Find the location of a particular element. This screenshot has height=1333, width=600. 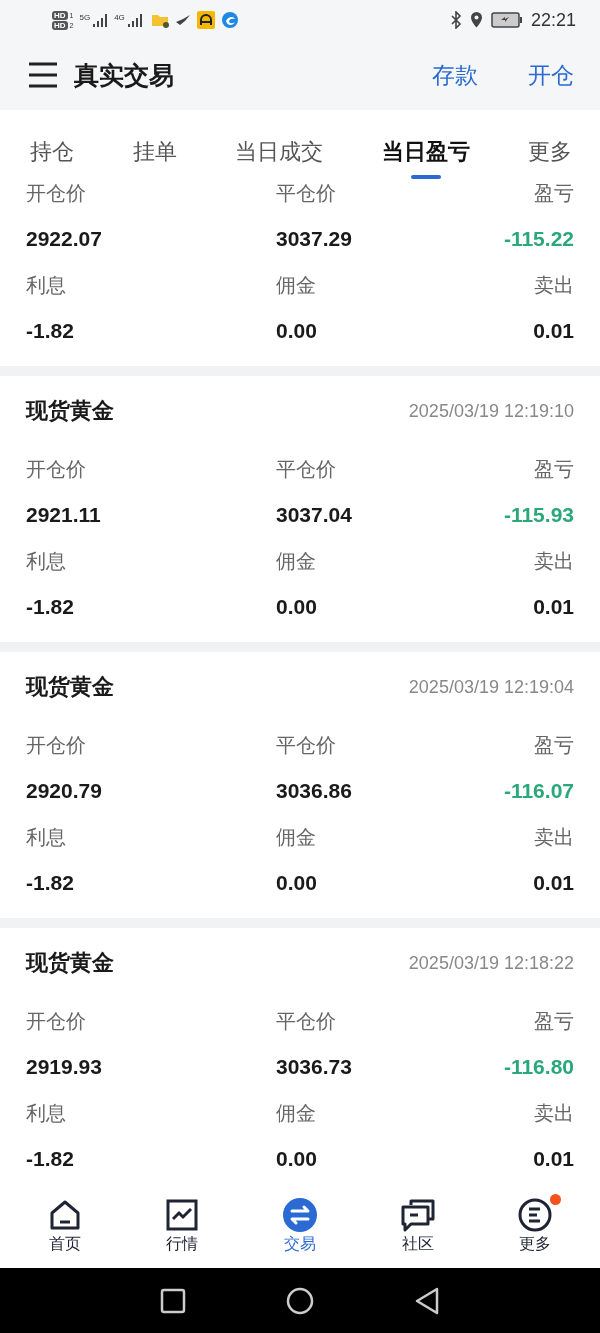

nav-item: 交易 is located at coordinates (300, 1226).